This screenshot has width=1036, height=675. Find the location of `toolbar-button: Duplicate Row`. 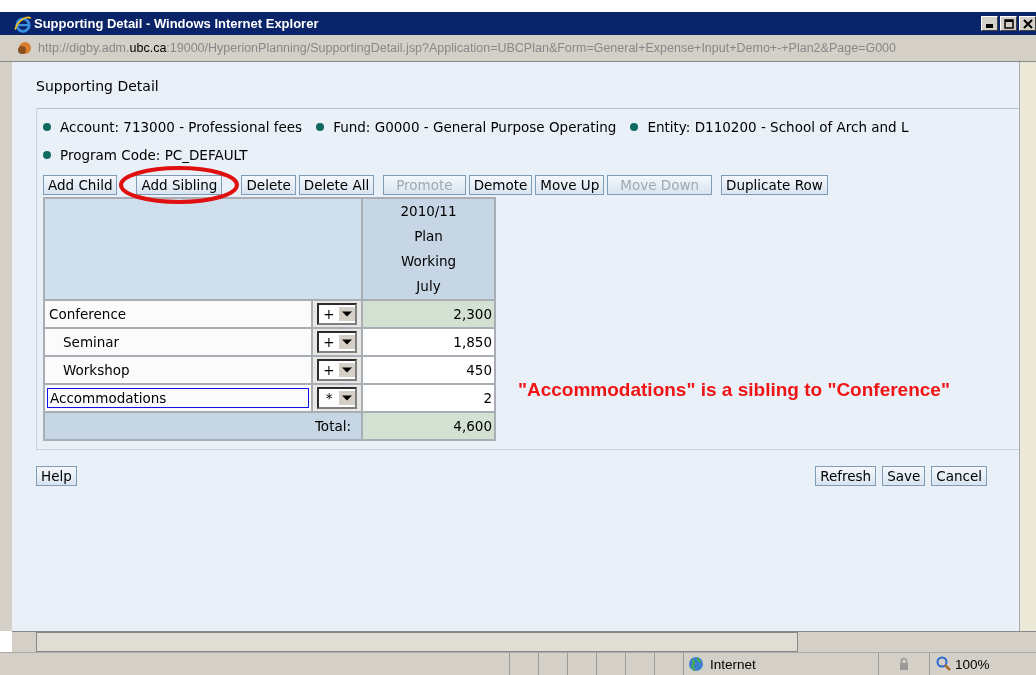

toolbar-button: Duplicate Row is located at coordinates (774, 185).